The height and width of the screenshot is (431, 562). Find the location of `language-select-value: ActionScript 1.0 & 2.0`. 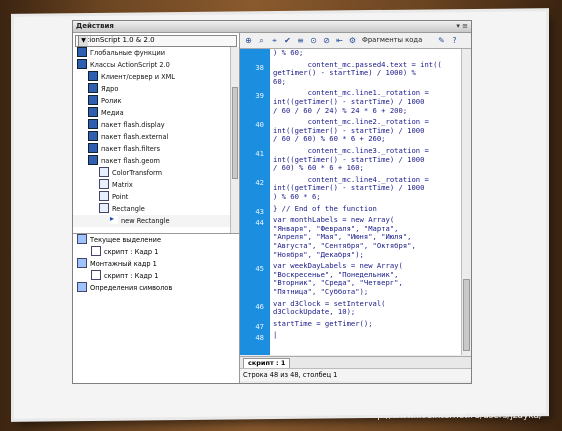

language-select-value: ActionScript 1.0 & 2.0 is located at coordinates (116, 40).